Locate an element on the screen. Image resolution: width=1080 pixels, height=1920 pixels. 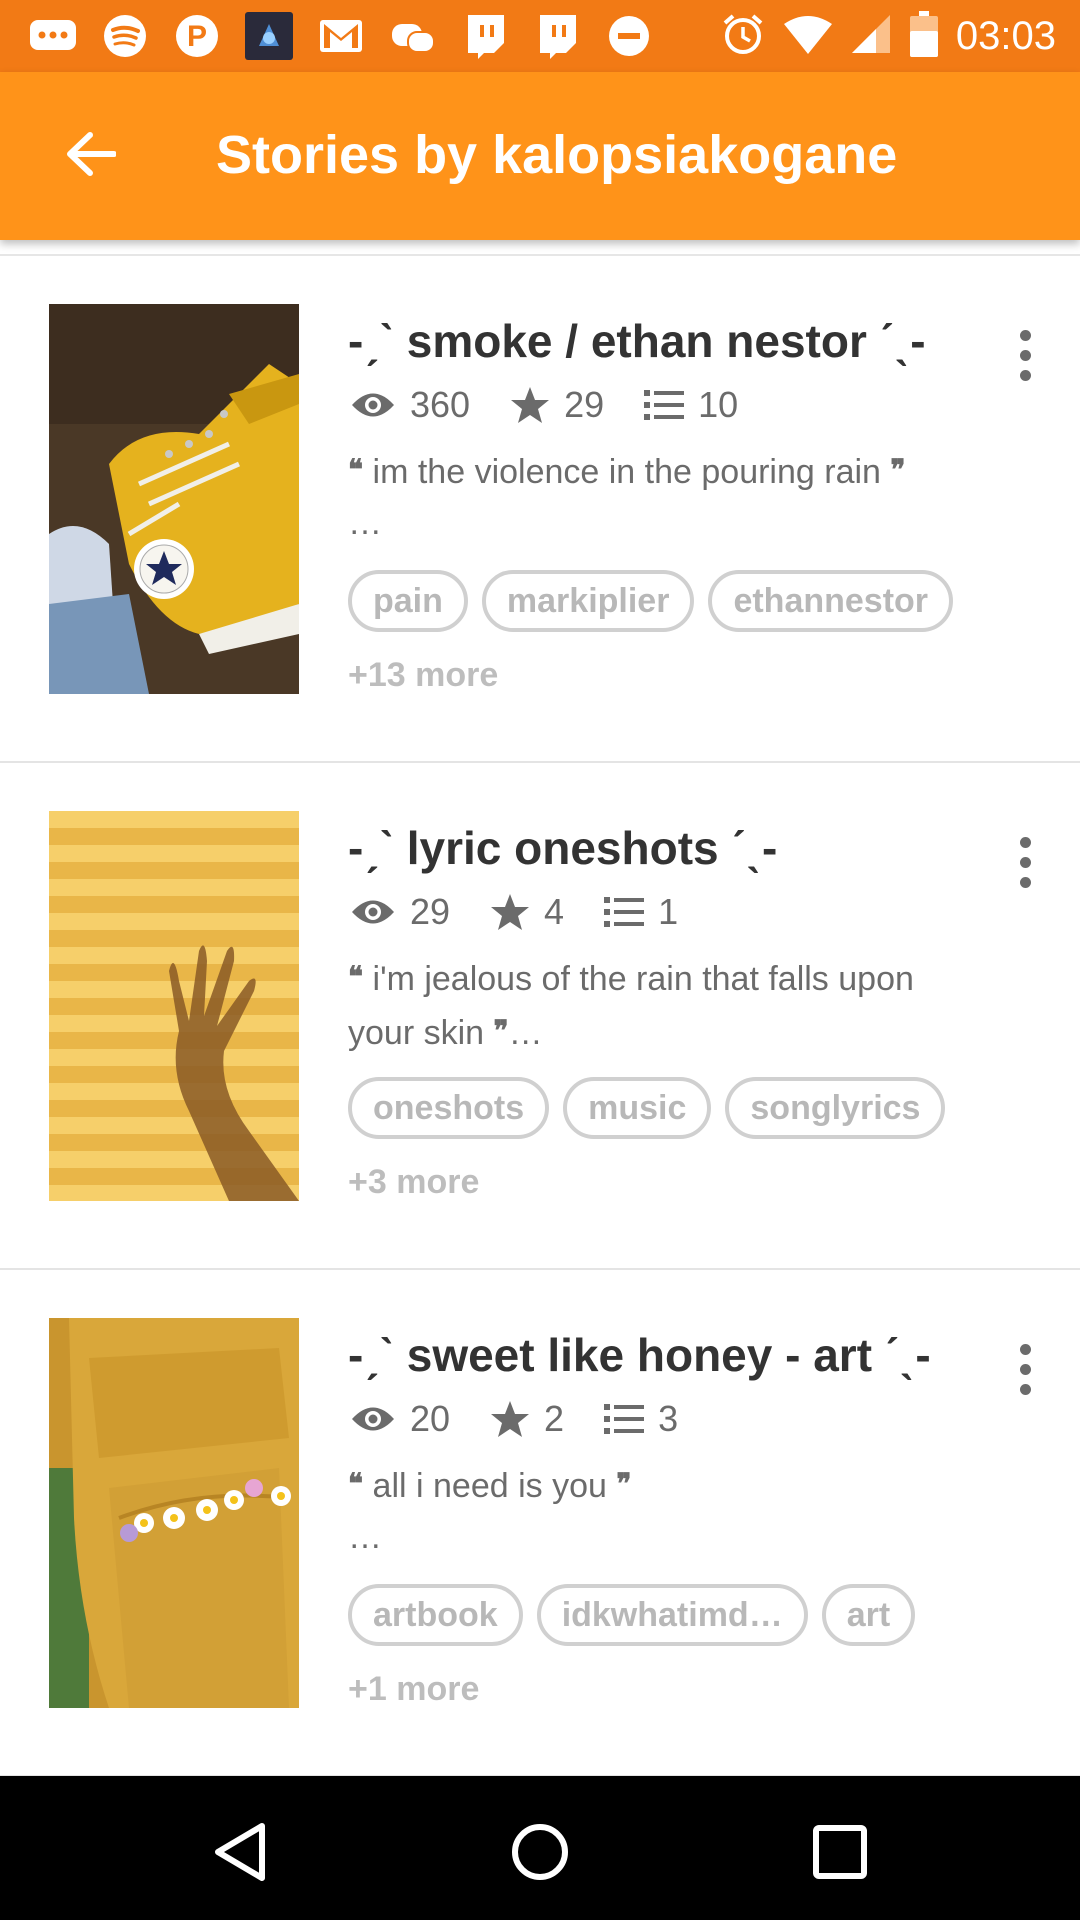
page-title: Stories by kalopsiakogane is located at coordinates (557, 155).